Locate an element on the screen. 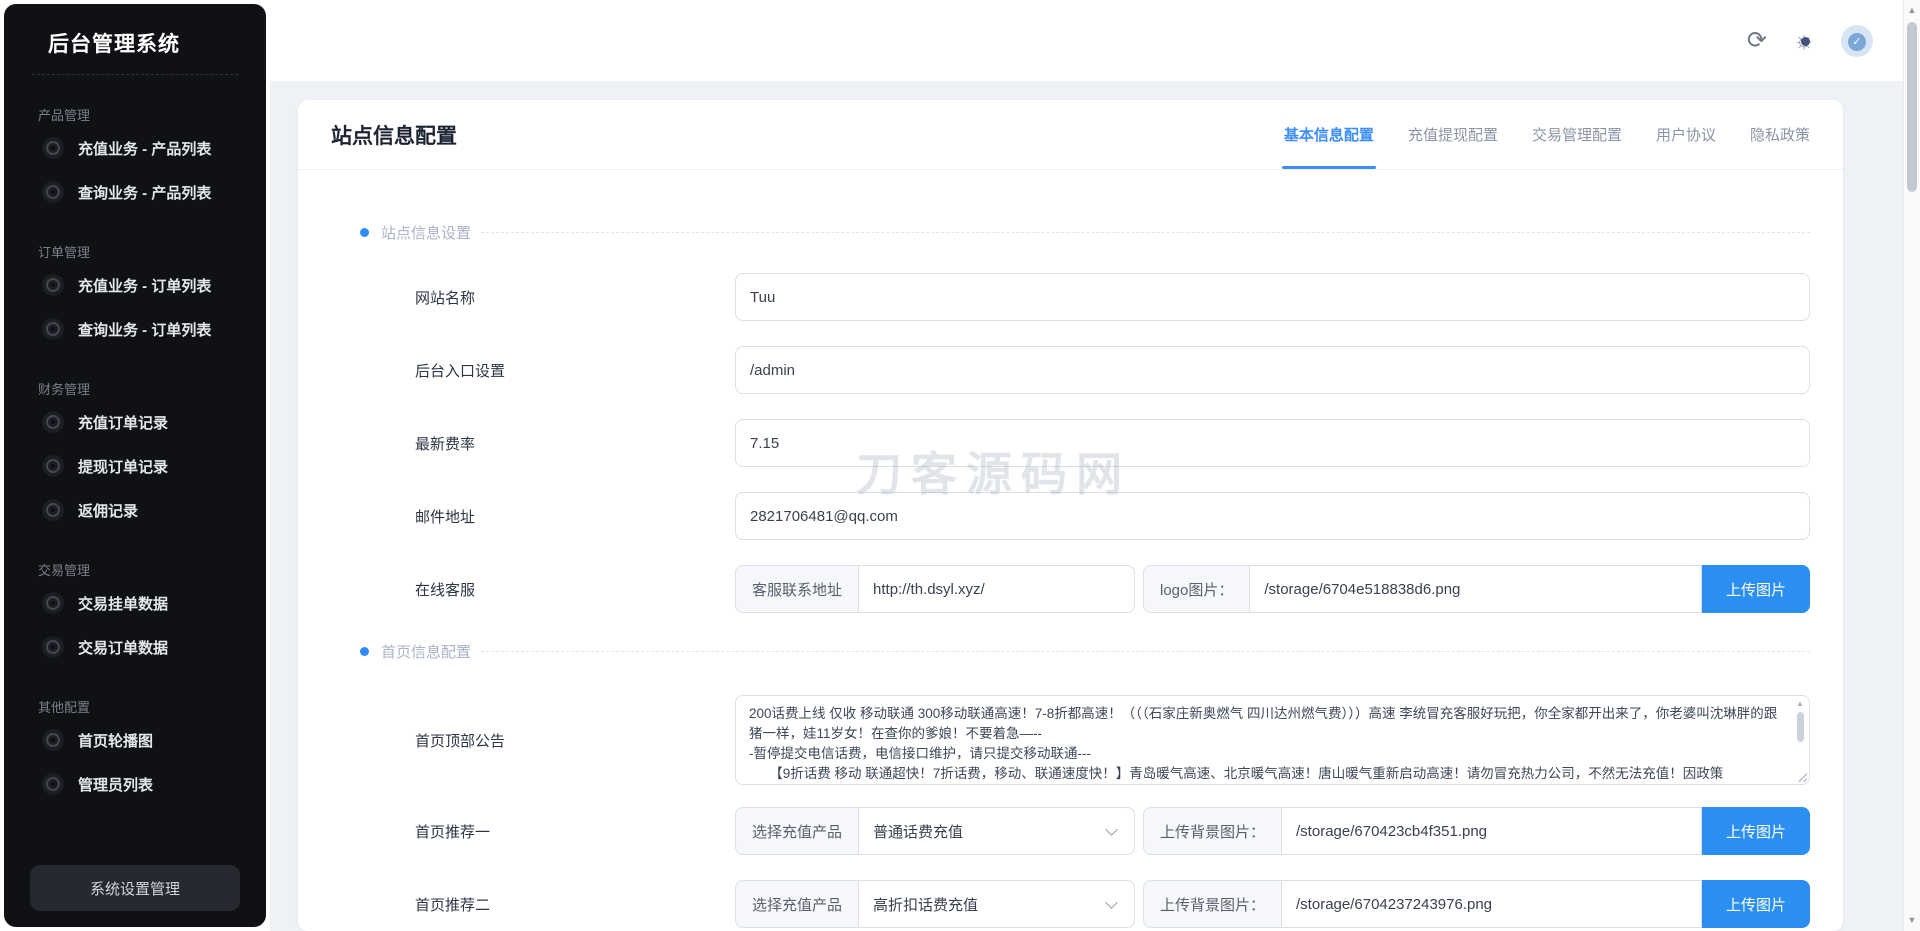  recommend2-bg-input is located at coordinates (1492, 904).